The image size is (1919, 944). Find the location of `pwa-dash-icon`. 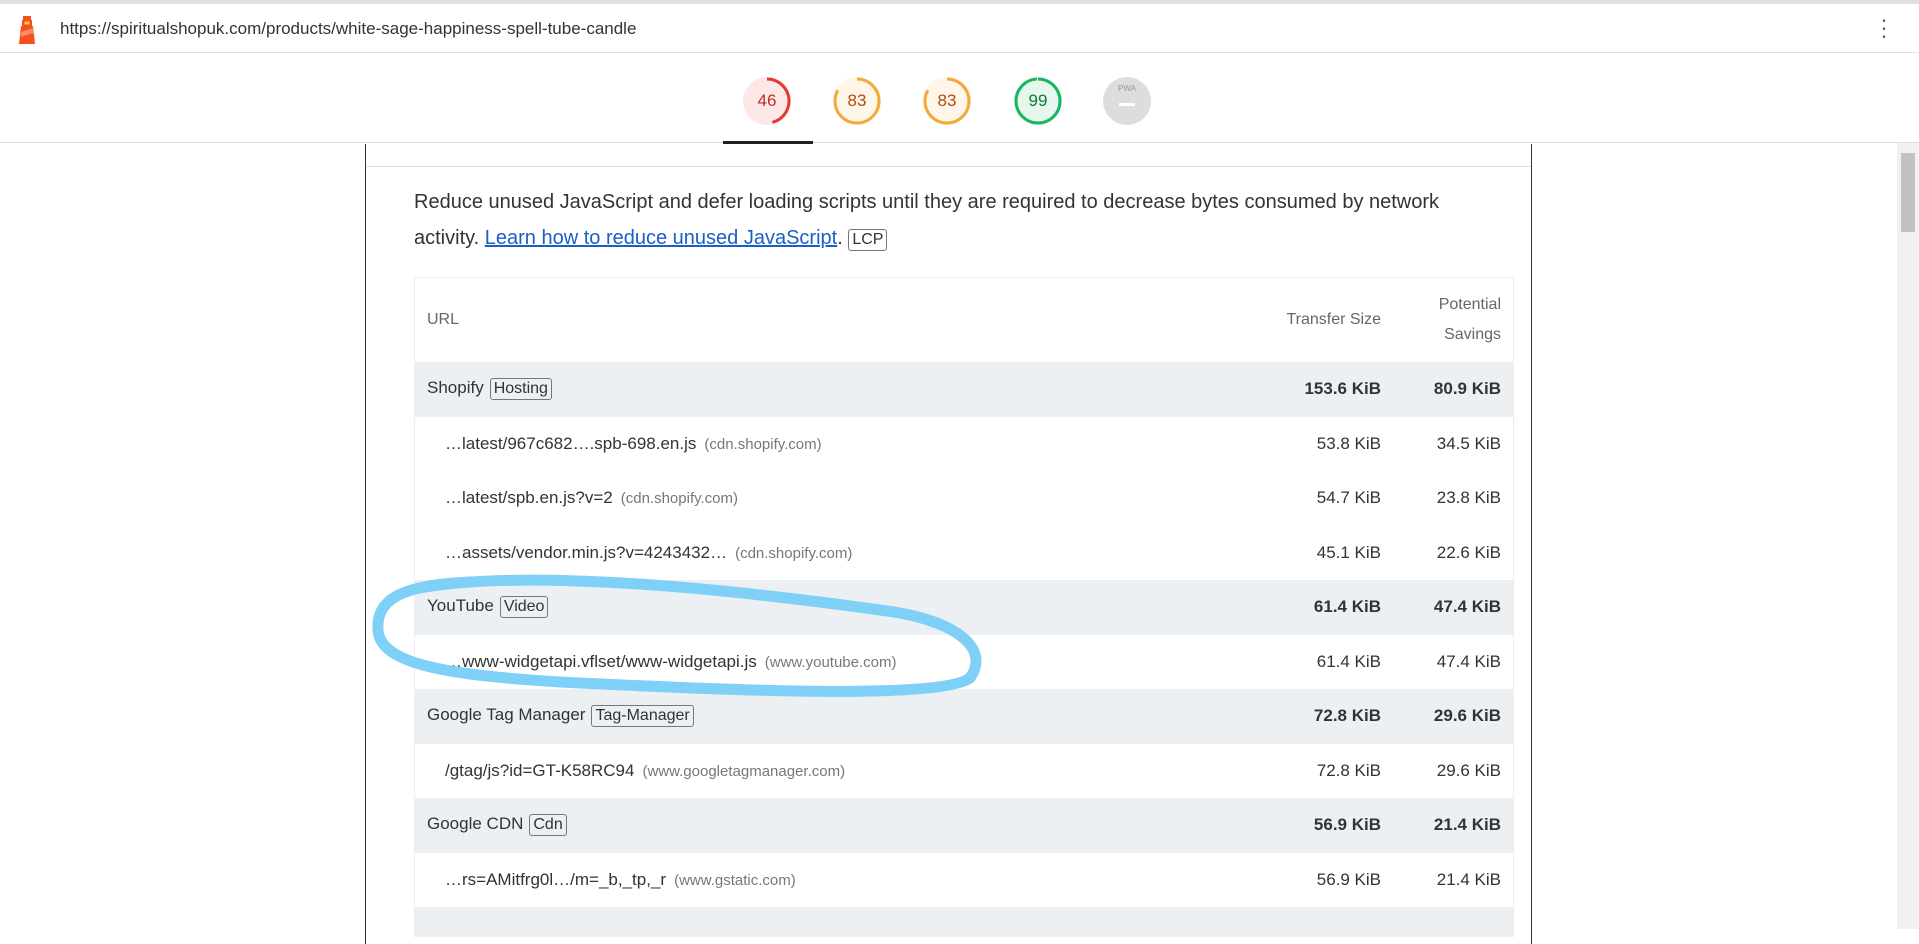

pwa-dash-icon is located at coordinates (1127, 104).